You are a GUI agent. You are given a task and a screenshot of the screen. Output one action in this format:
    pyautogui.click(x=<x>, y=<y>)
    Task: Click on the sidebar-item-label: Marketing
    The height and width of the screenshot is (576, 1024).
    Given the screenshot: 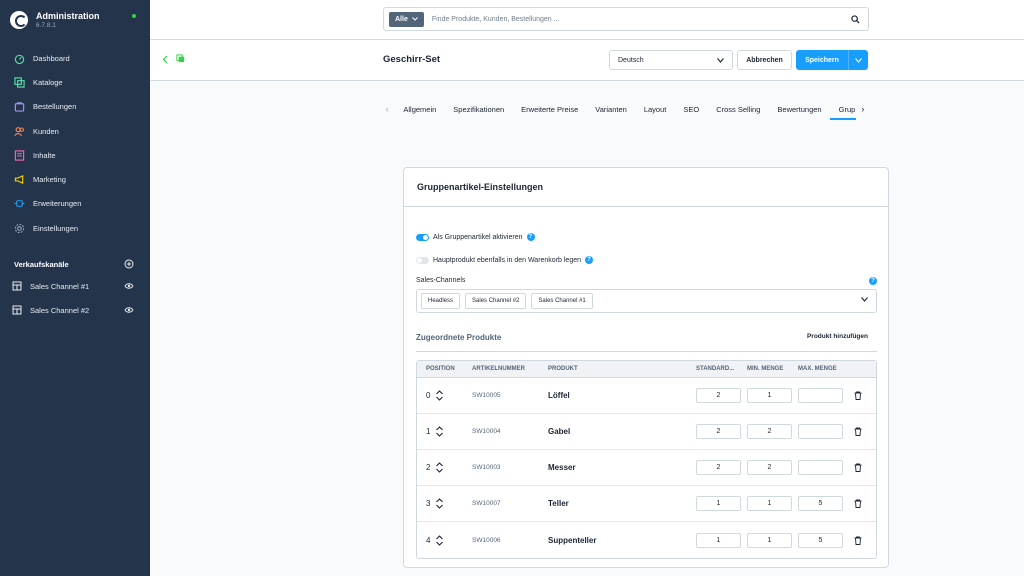 What is the action you would take?
    pyautogui.click(x=49, y=180)
    